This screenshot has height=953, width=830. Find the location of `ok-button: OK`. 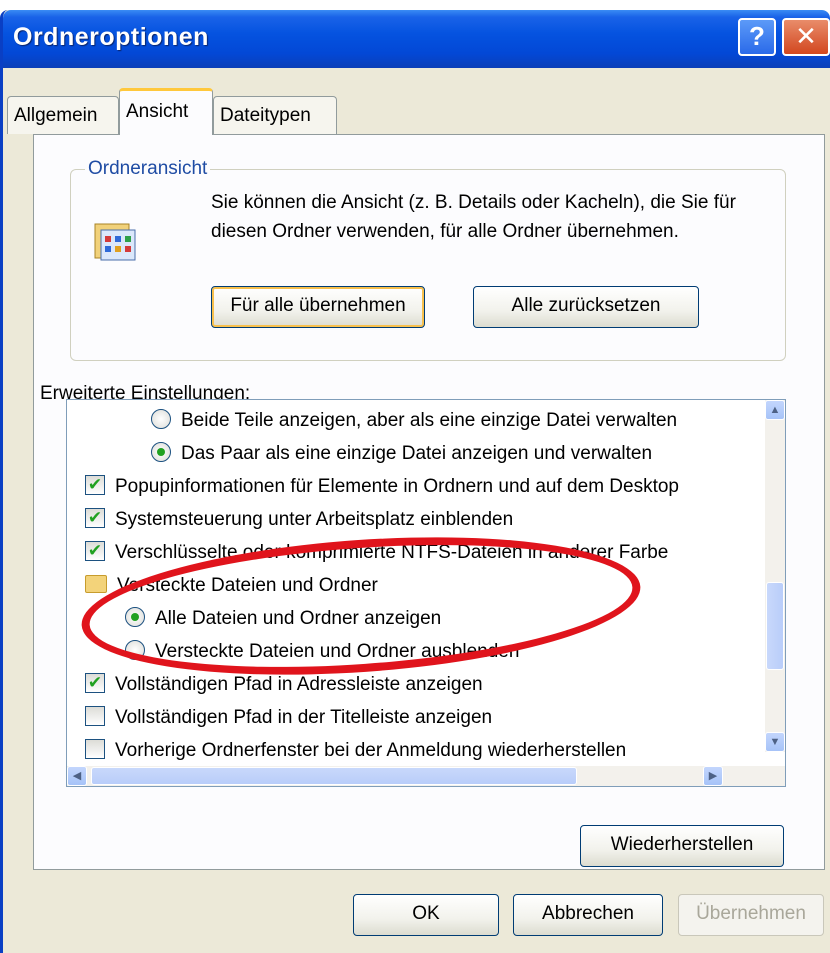

ok-button: OK is located at coordinates (426, 915).